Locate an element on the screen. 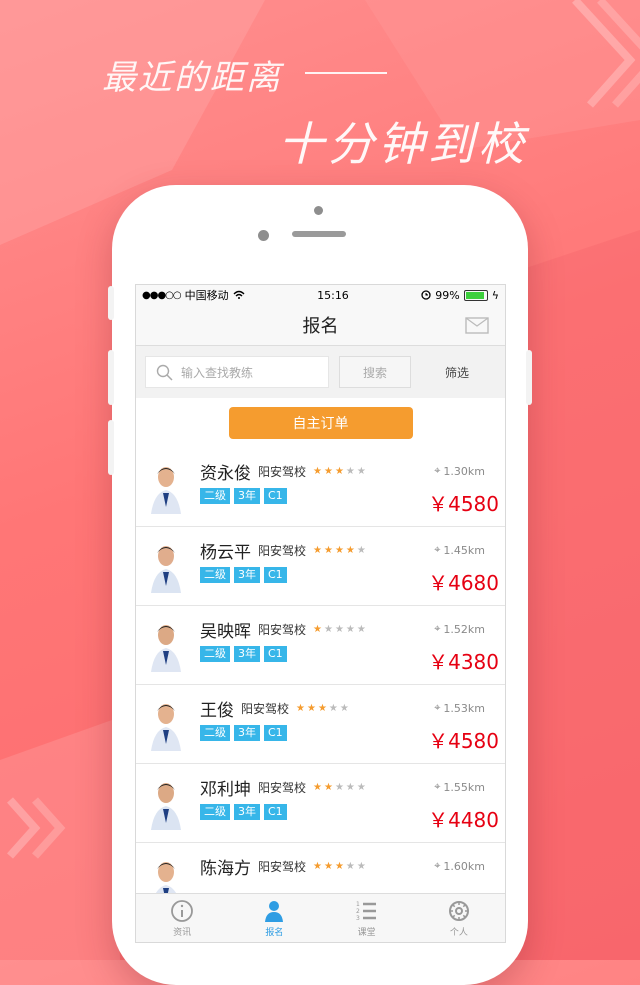  mail-icon is located at coordinates (477, 325).